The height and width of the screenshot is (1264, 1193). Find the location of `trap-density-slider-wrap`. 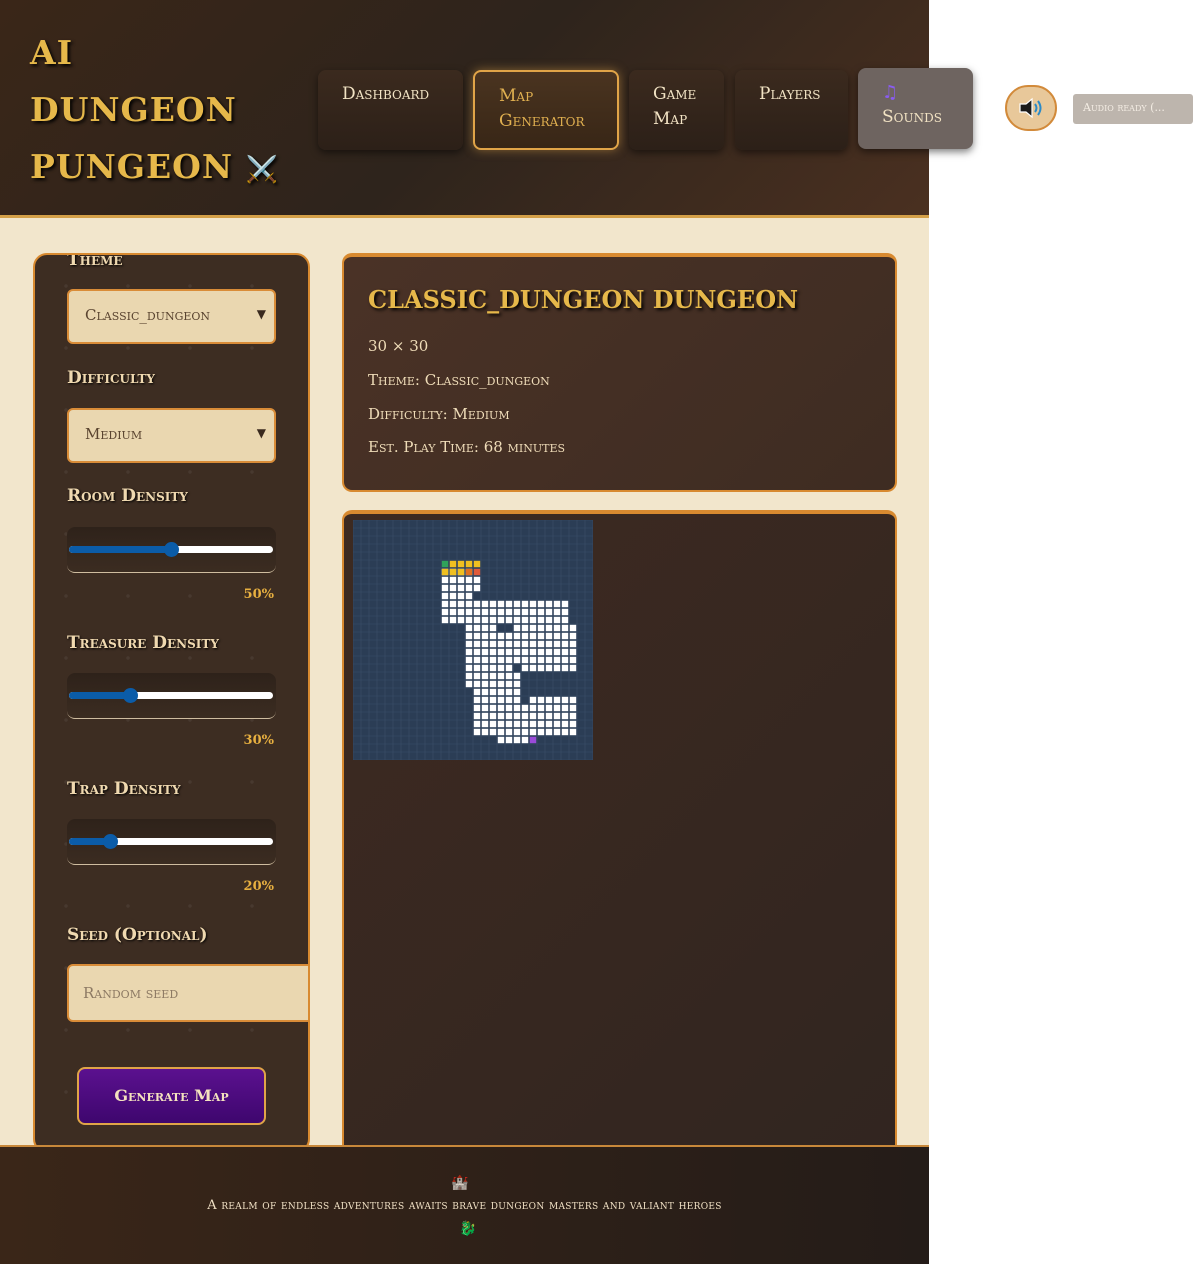

trap-density-slider-wrap is located at coordinates (171, 842).